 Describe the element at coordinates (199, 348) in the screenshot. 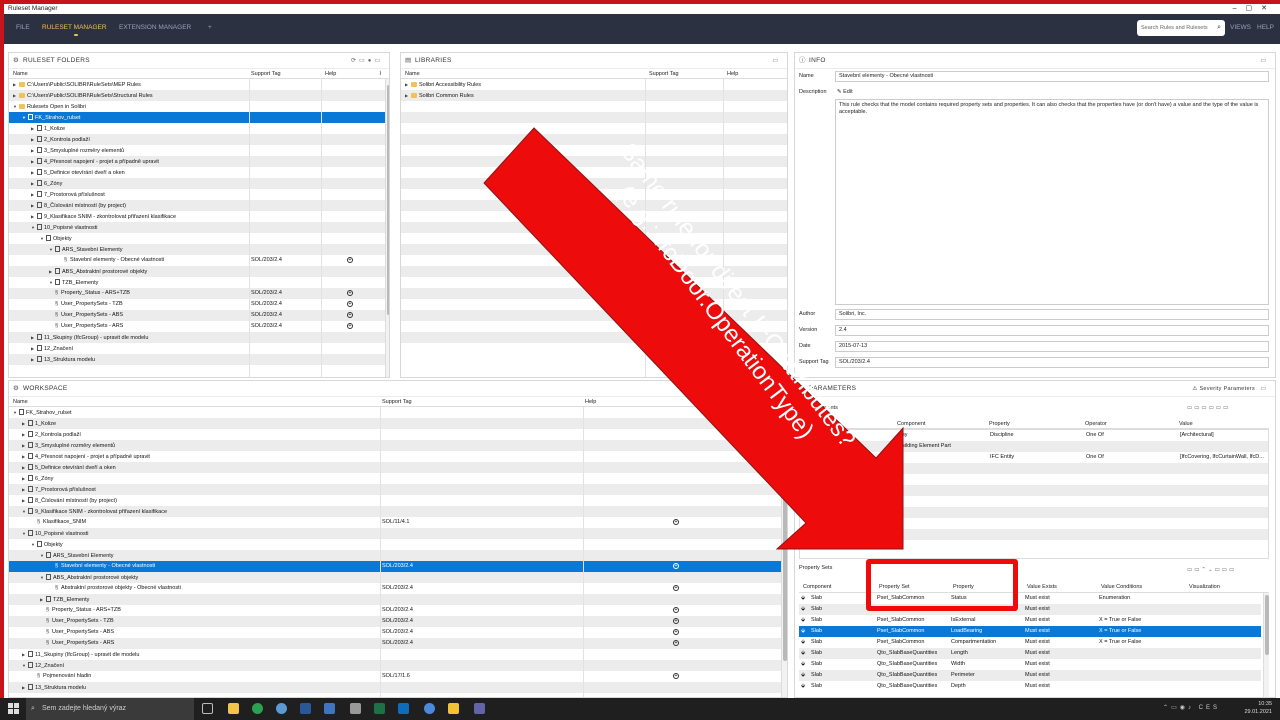

I see `tree-row: ▶ 12_Značení` at that location.